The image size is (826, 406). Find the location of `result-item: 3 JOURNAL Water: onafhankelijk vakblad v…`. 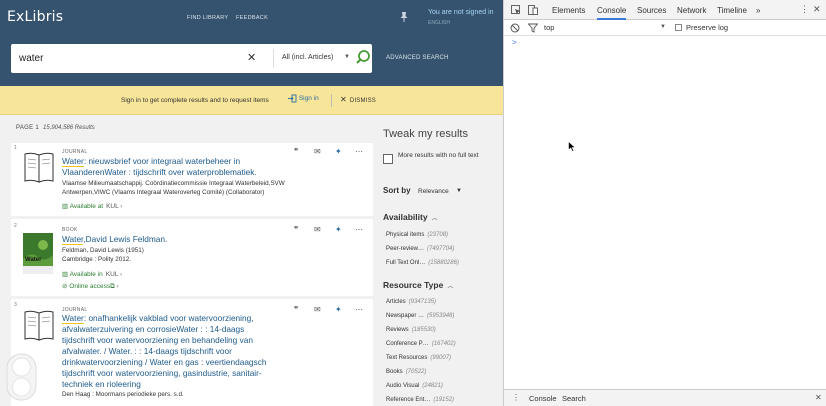

result-item: 3 JOURNAL Water: onafhankelijk vakblad v… is located at coordinates (192, 352).